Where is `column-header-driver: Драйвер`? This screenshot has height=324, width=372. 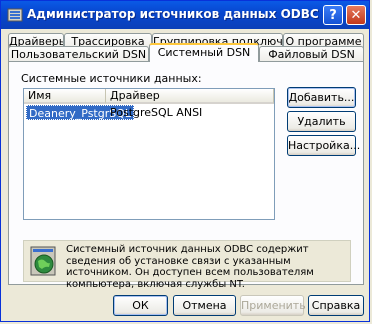 column-header-driver: Драйвер is located at coordinates (190, 96).